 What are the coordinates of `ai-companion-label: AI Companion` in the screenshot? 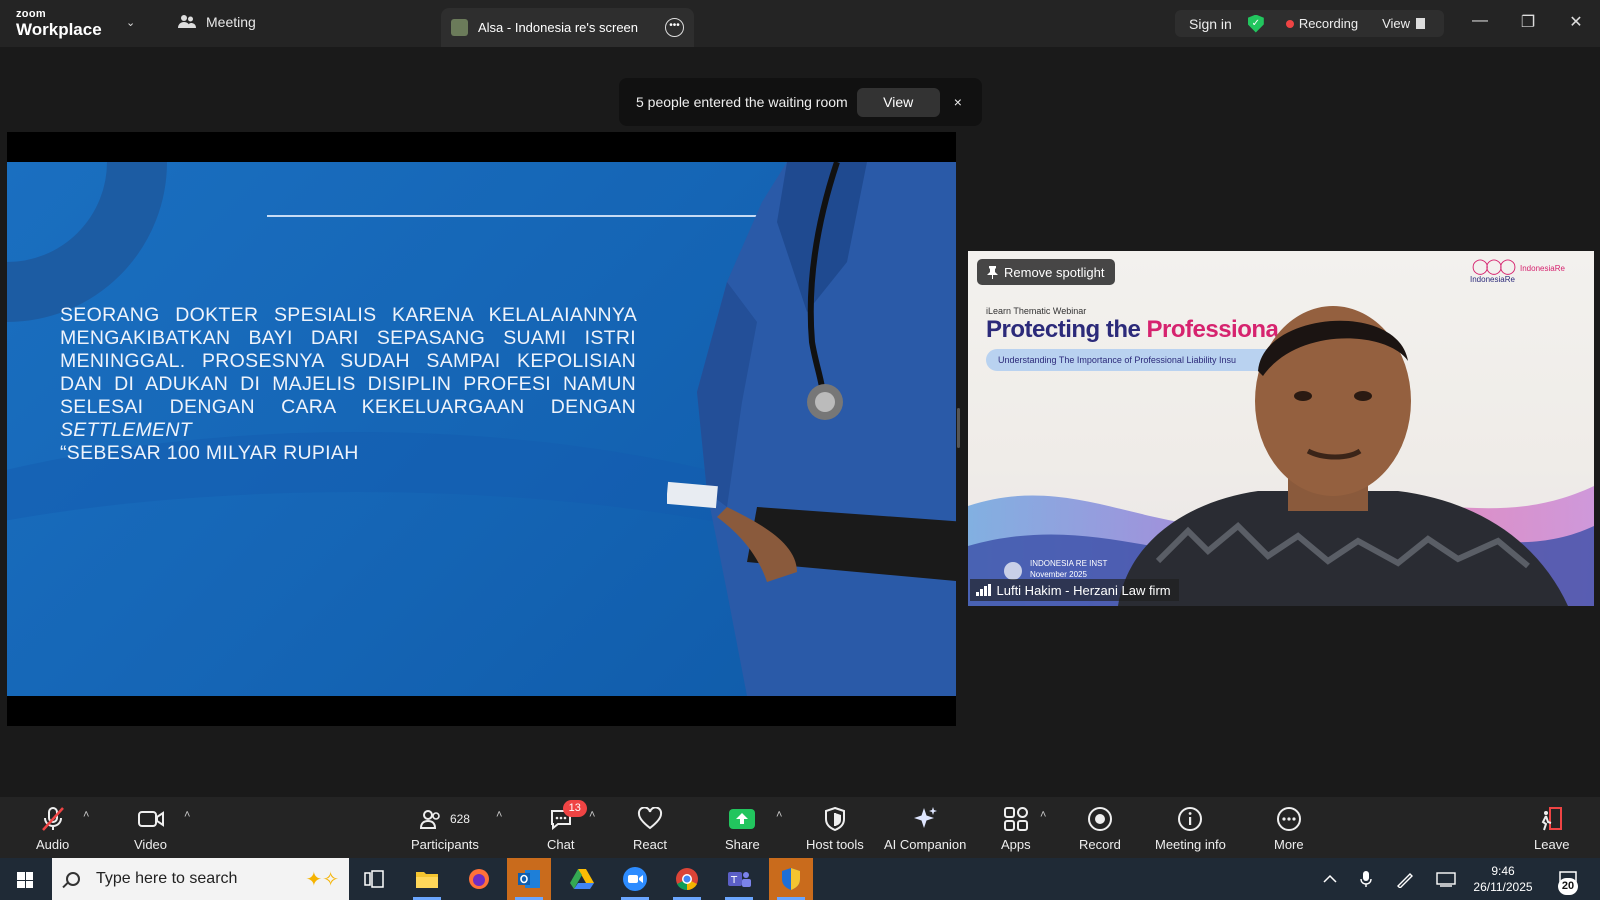 It's located at (925, 844).